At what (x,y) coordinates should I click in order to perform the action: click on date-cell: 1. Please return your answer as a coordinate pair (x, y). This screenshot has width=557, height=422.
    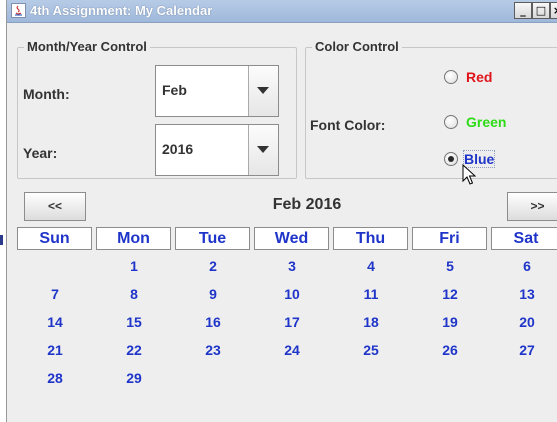
    Looking at the image, I should click on (134, 266).